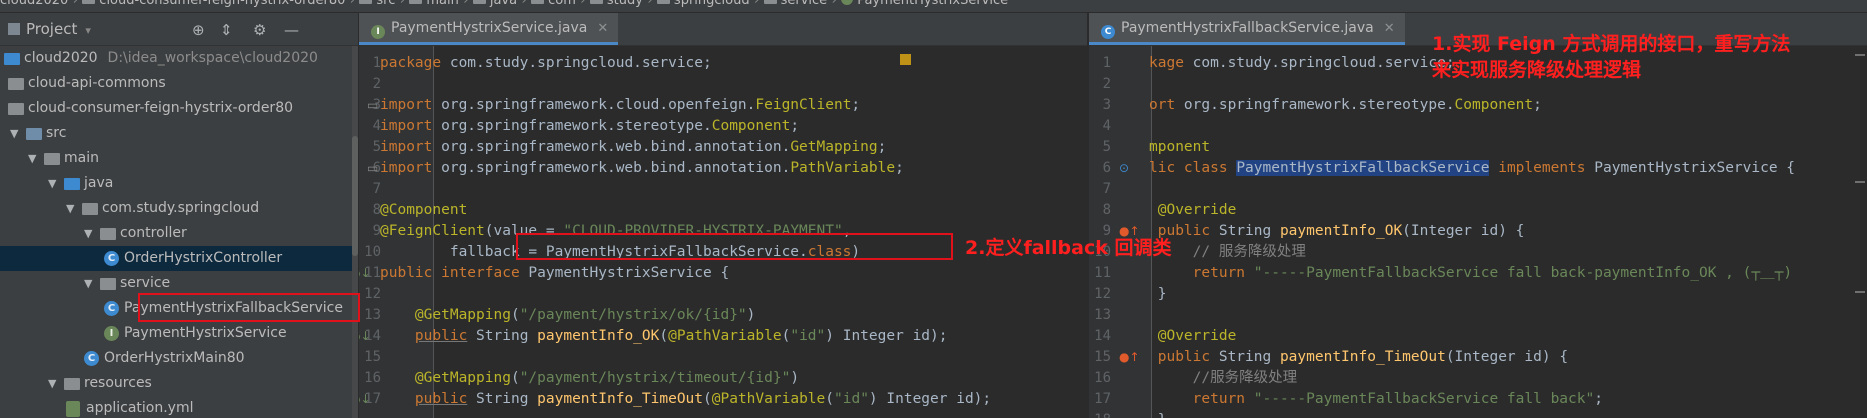 Image resolution: width=1867 pixels, height=418 pixels. I want to click on annotation-fallback-logic: 来实现服务降级处理逻辑, so click(1537, 70).